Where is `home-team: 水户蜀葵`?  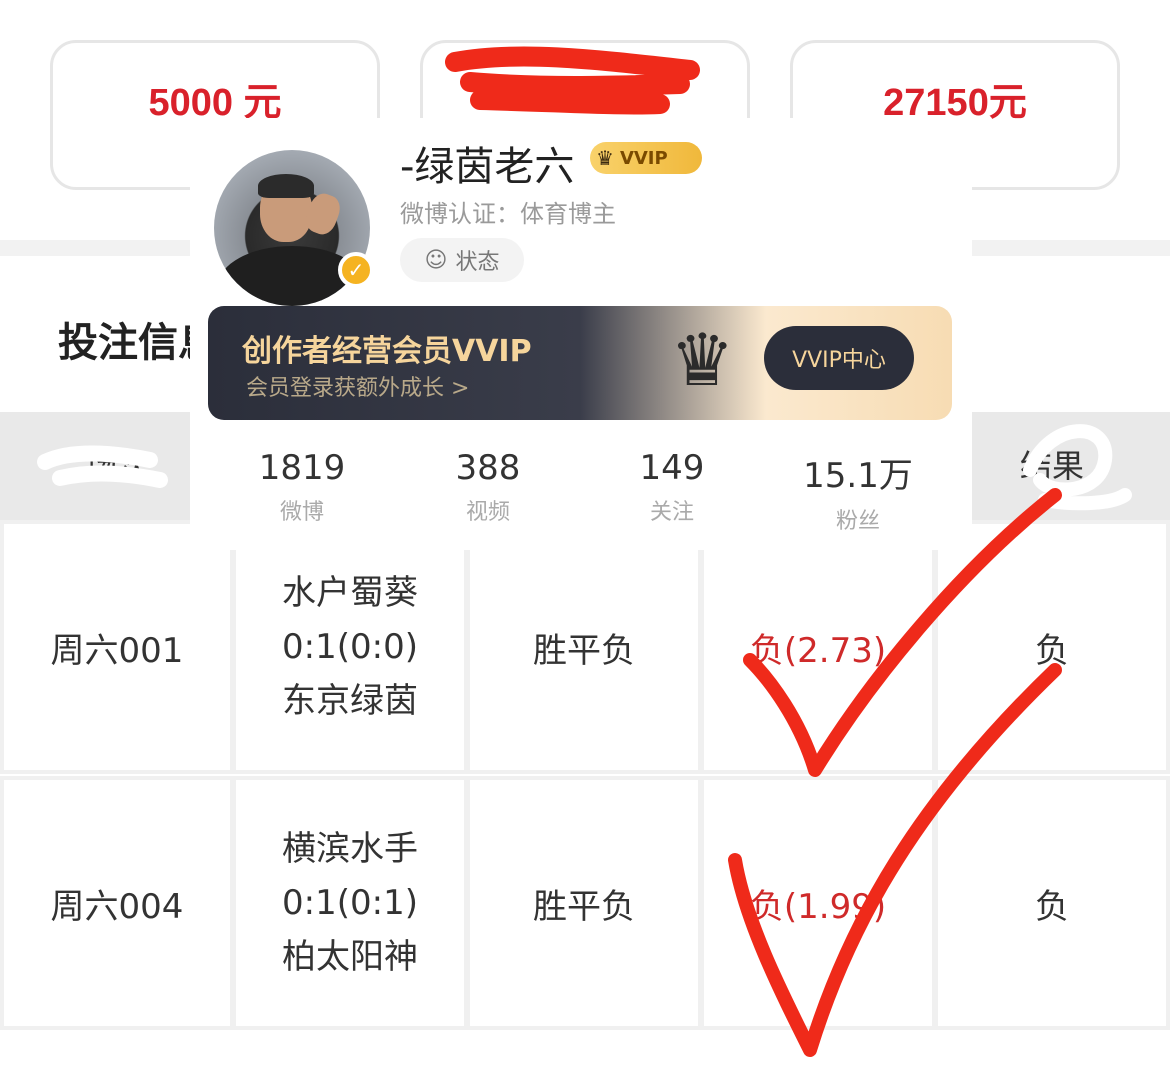
home-team: 水户蜀葵 is located at coordinates (350, 593).